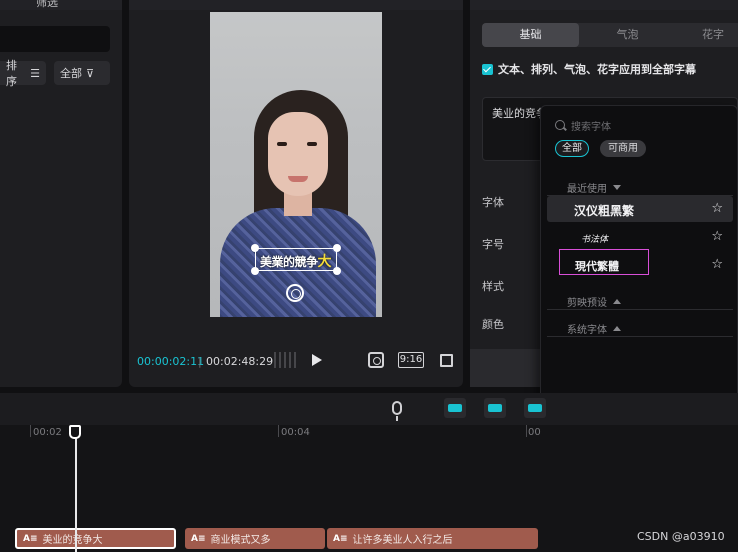 This screenshot has height=552, width=738. What do you see at coordinates (707, 35) in the screenshot?
I see `tab-fancy-text: 花字` at bounding box center [707, 35].